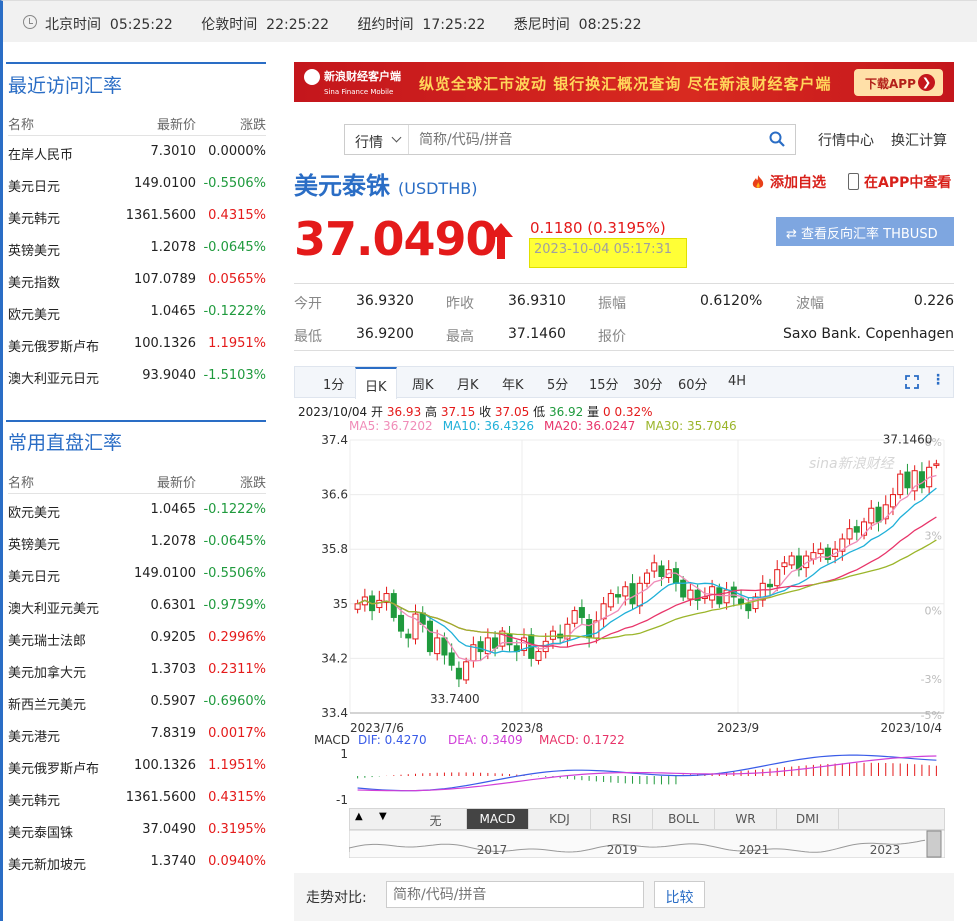  I want to click on rate-row: 澳大利亚元美元 0.6301 -0.9759%, so click(137, 606).